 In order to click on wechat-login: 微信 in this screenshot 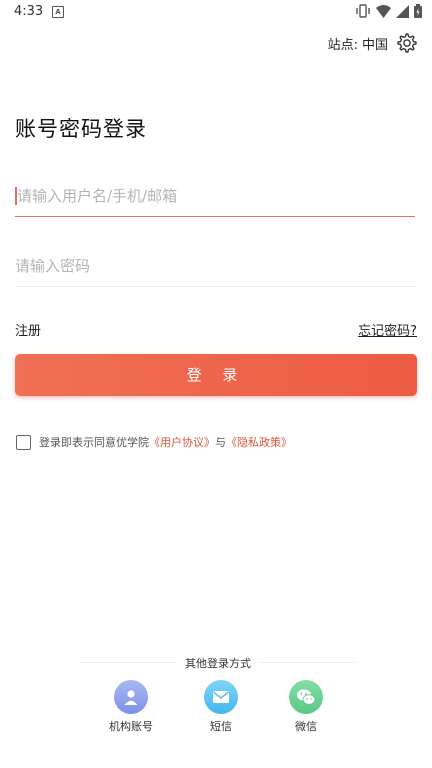, I will do `click(306, 707)`.